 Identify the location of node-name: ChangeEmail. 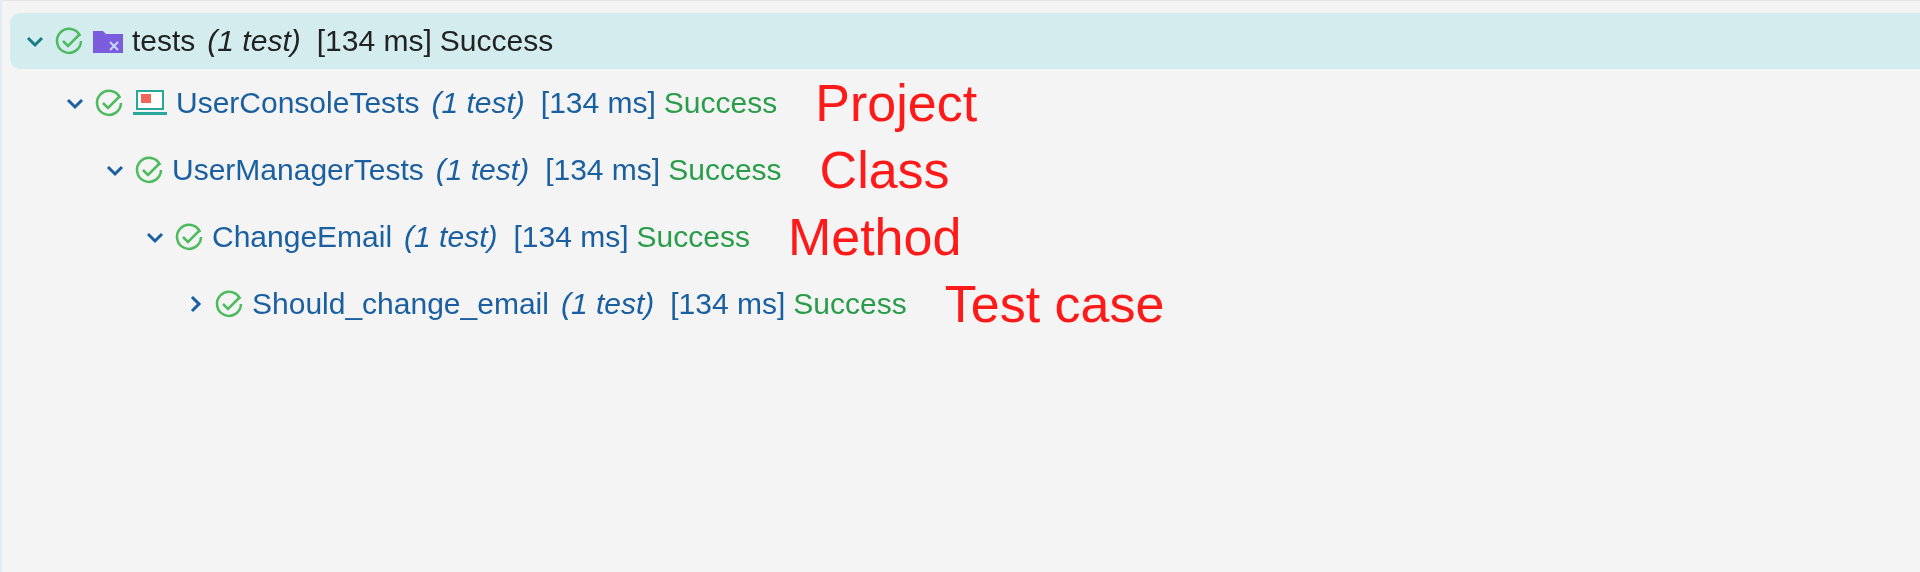
(302, 236).